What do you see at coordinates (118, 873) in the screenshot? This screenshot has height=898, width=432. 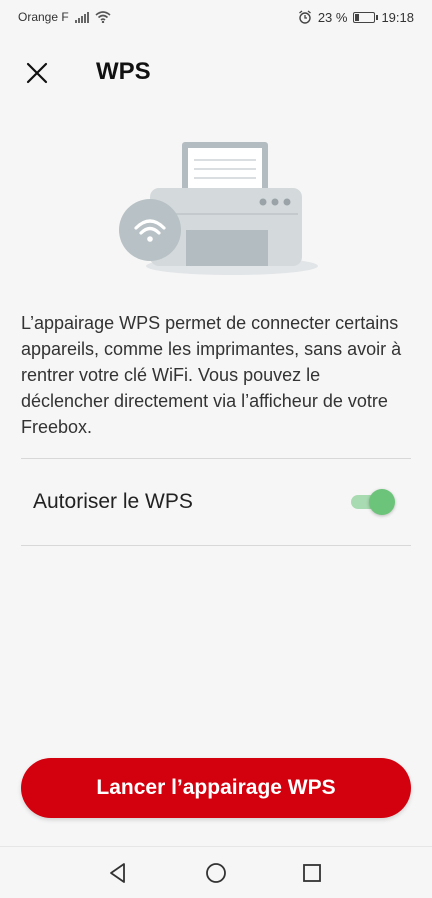 I see `back-icon` at bounding box center [118, 873].